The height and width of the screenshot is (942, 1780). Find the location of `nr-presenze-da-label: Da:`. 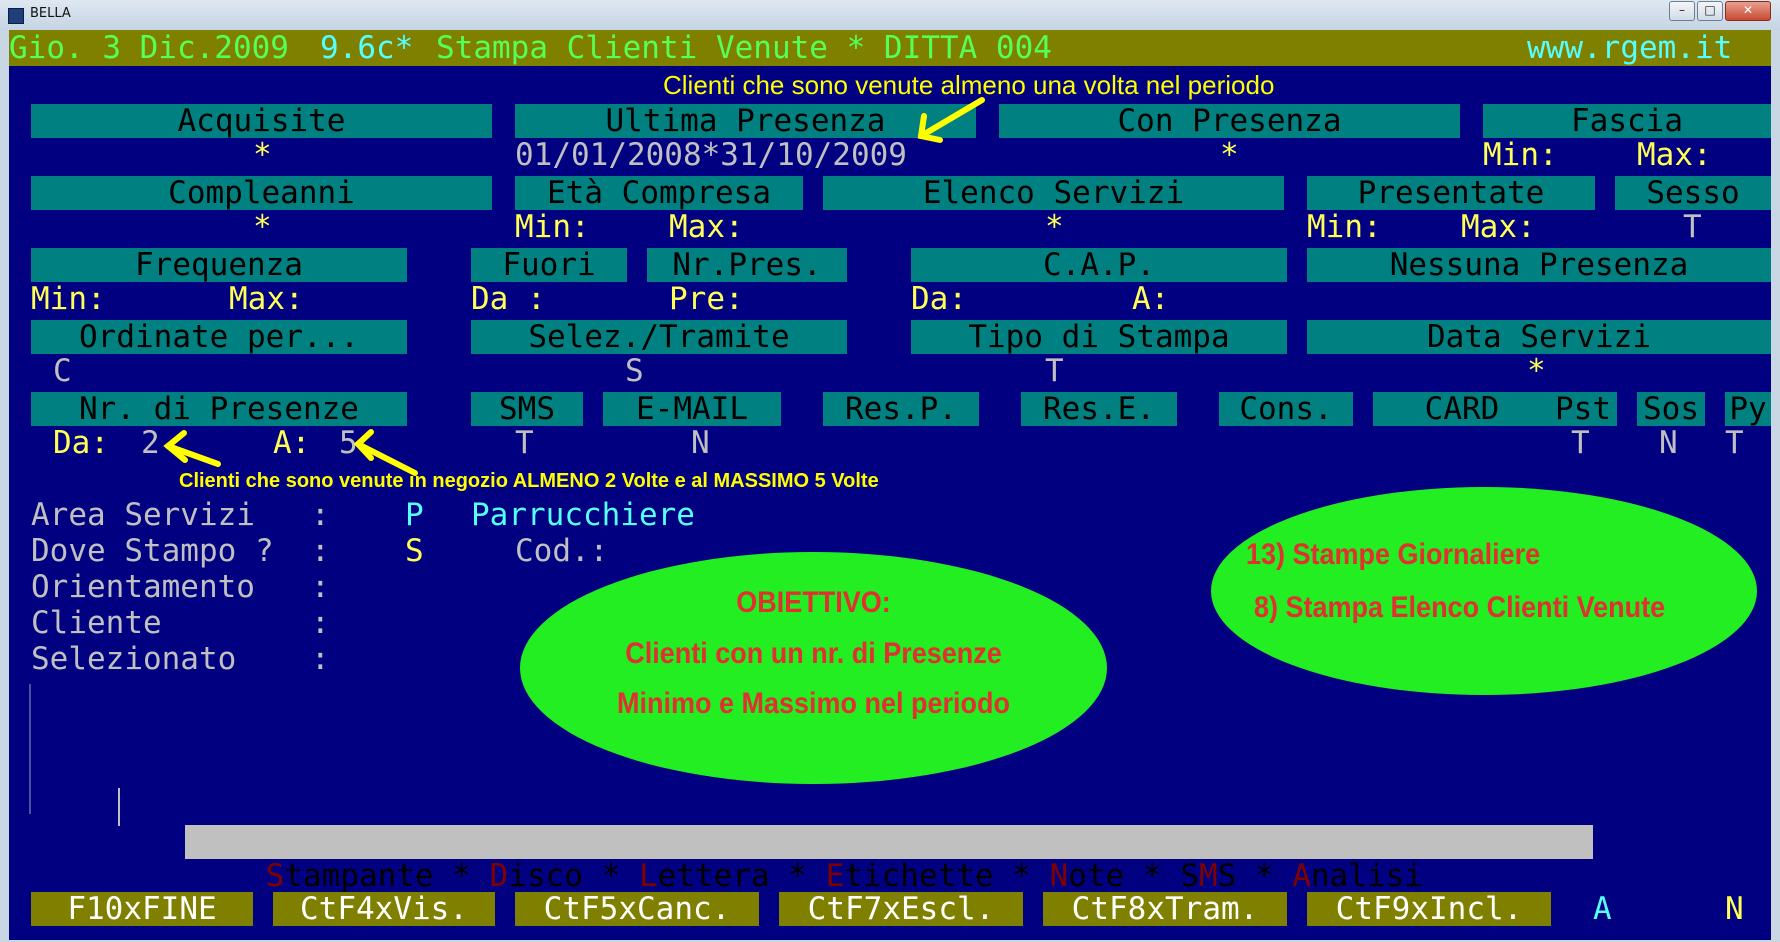

nr-presenze-da-label: Da: is located at coordinates (81, 443).